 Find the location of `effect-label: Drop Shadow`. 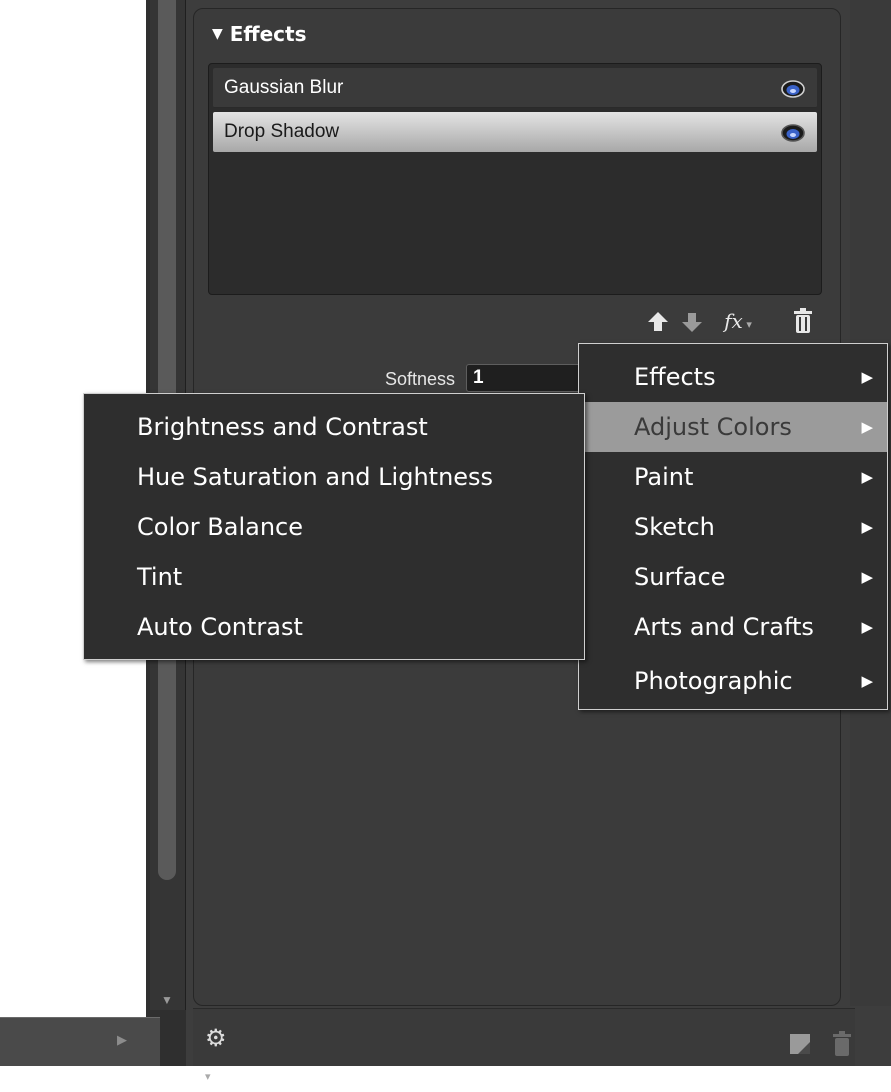

effect-label: Drop Shadow is located at coordinates (282, 131).